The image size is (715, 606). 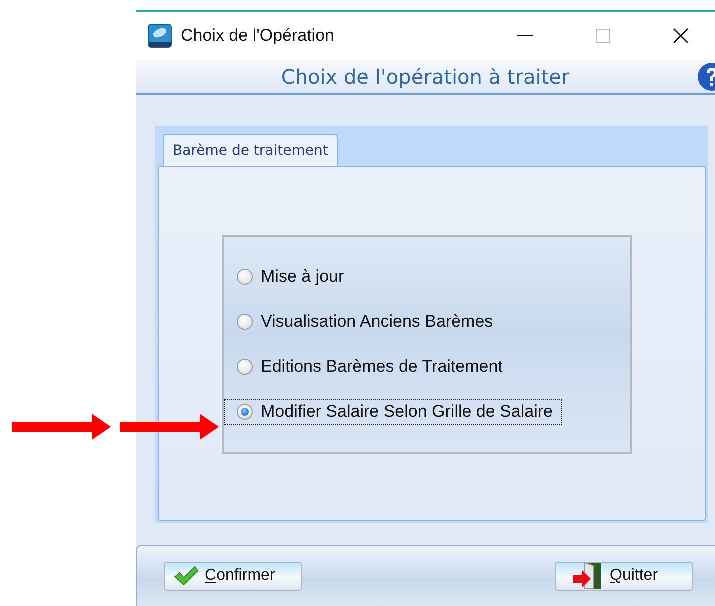 What do you see at coordinates (588, 576) in the screenshot?
I see `exit-door-icon` at bounding box center [588, 576].